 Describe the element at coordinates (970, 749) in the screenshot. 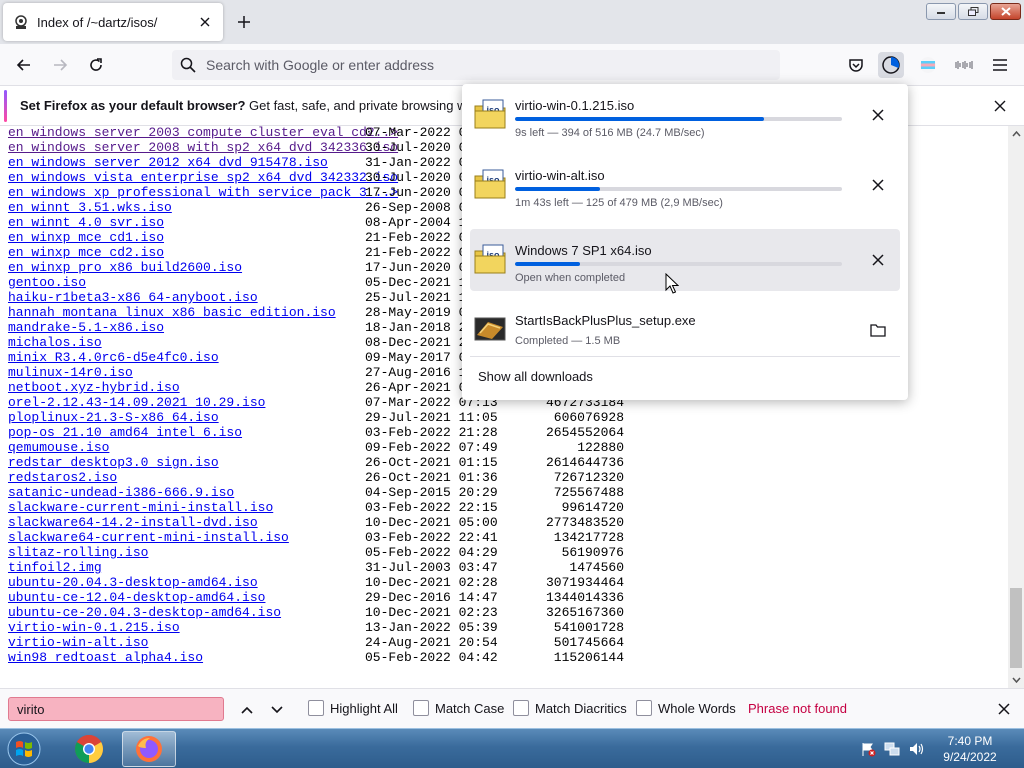

I see `taskbar-clock: 7:40 PM 9/24/2022` at that location.